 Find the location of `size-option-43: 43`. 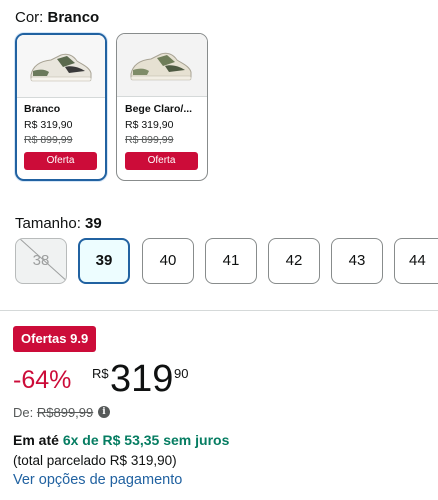

size-option-43: 43 is located at coordinates (357, 261).